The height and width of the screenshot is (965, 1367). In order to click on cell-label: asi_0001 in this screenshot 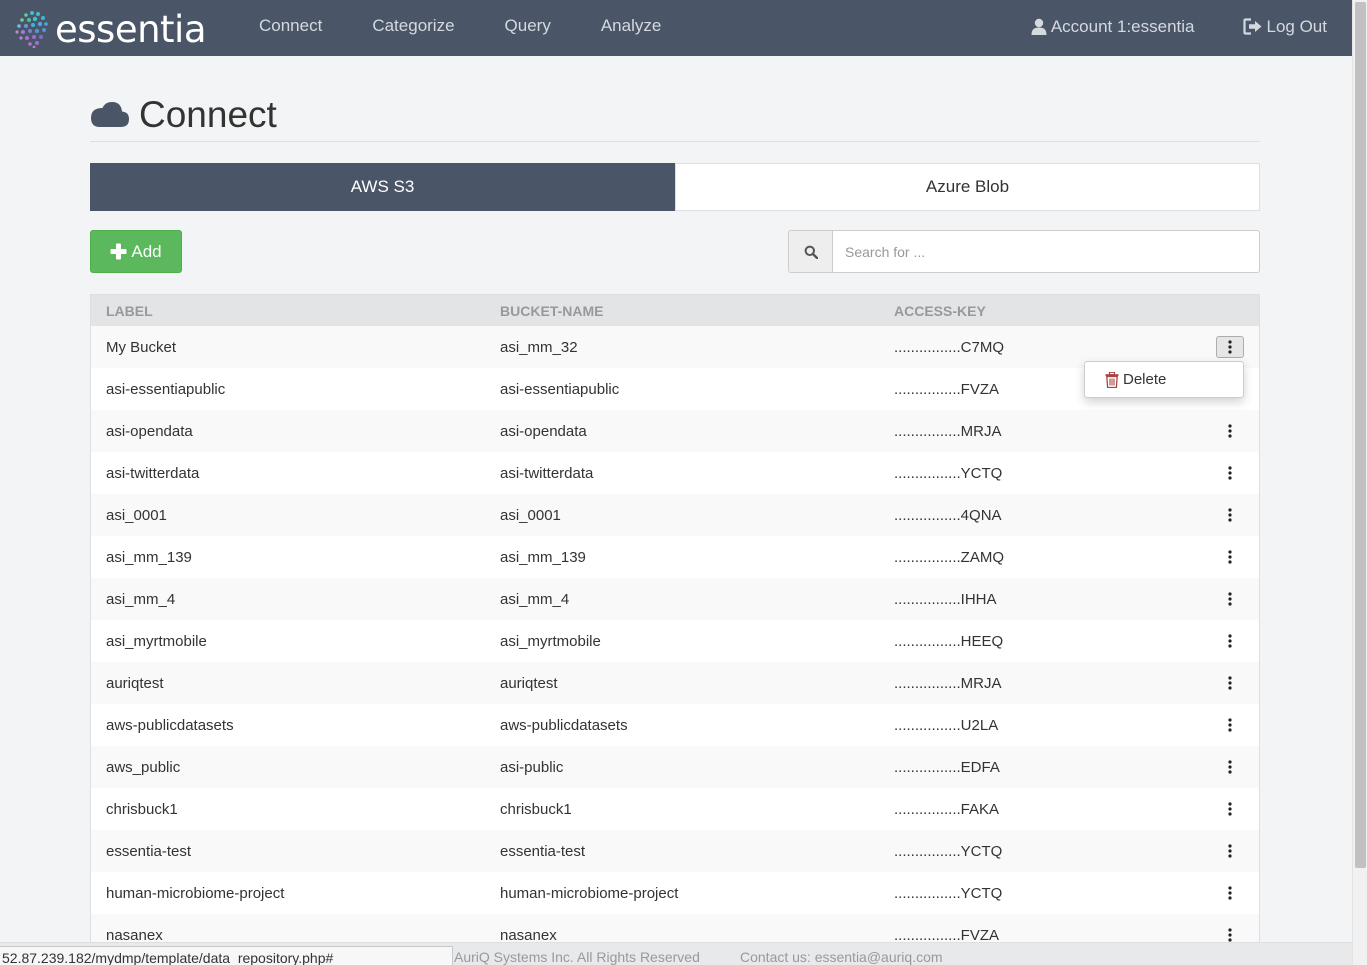, I will do `click(136, 515)`.